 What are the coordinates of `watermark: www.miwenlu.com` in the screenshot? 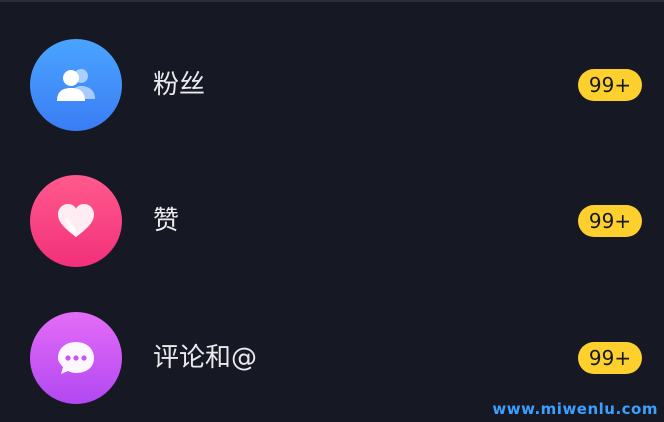 It's located at (575, 409).